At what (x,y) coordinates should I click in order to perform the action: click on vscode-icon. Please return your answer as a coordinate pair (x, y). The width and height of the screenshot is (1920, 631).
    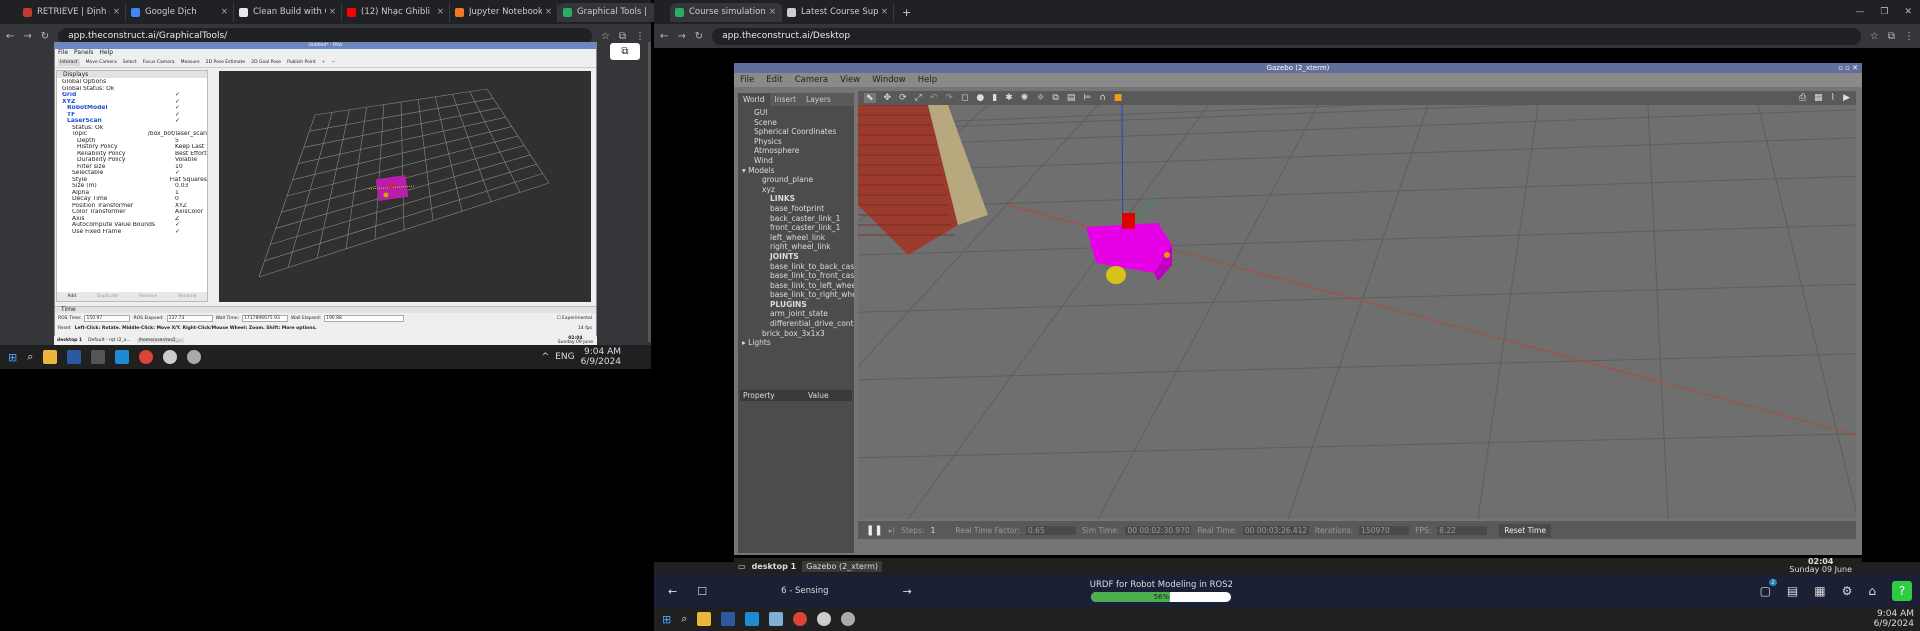
    Looking at the image, I should click on (122, 357).